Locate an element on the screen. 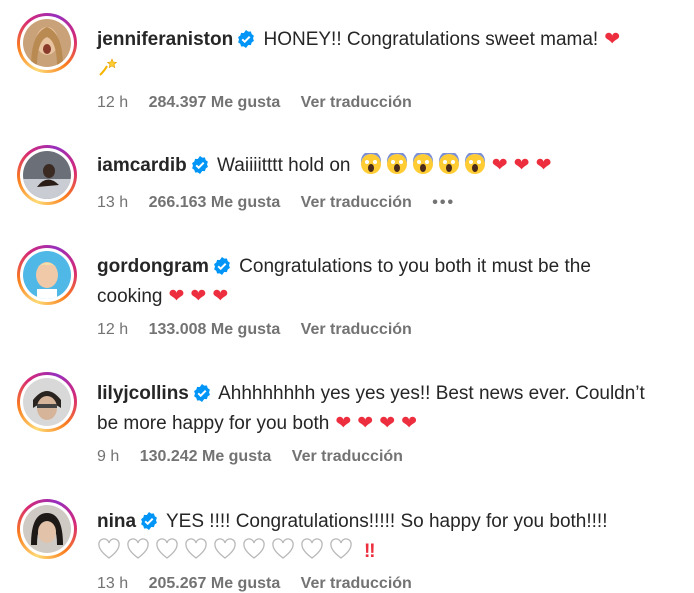 This screenshot has width=694, height=593. username: nina is located at coordinates (116, 521).